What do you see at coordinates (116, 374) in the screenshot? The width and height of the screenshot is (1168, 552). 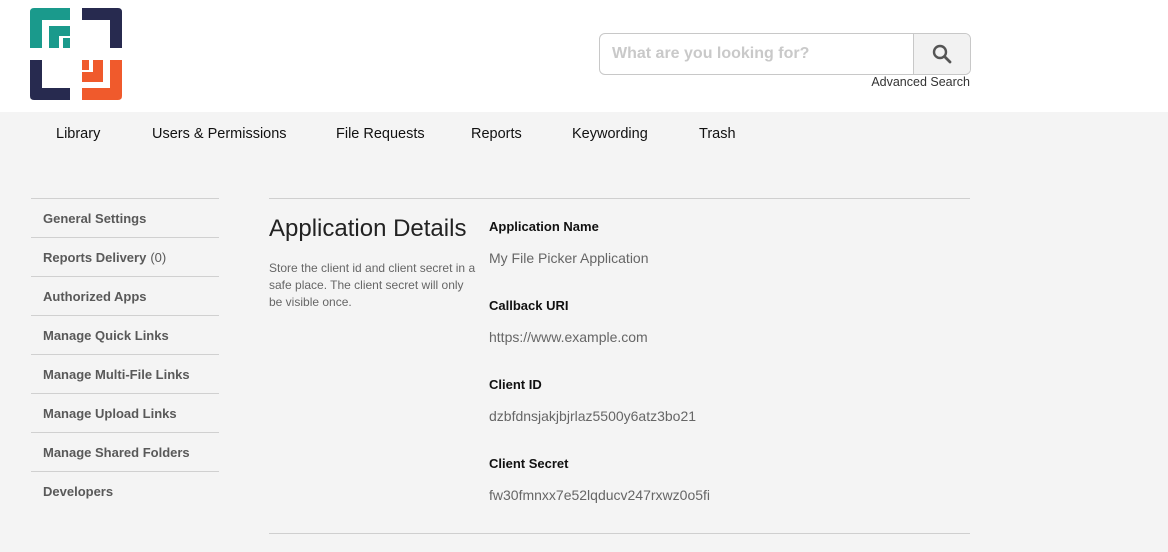 I see `sidebar-item-label: Manage Multi-File Links` at bounding box center [116, 374].